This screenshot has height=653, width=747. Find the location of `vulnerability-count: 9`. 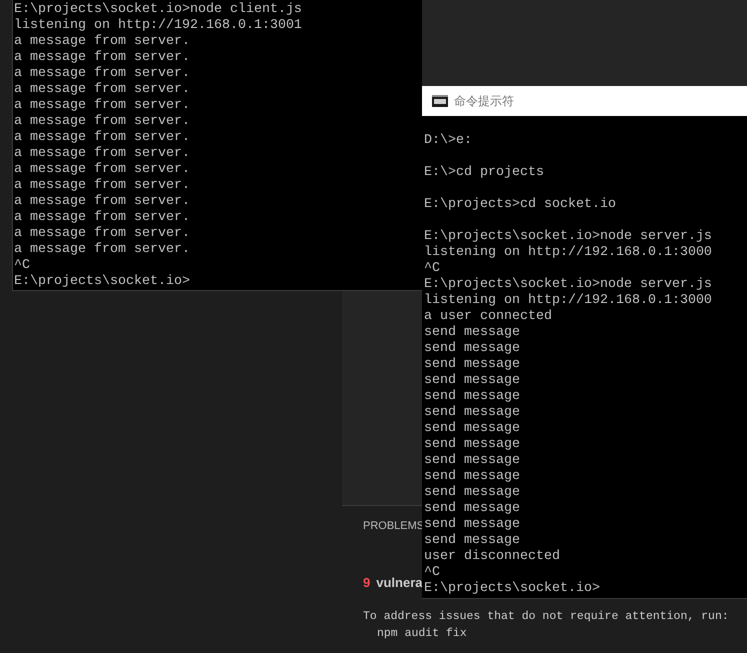

vulnerability-count: 9 is located at coordinates (366, 583).